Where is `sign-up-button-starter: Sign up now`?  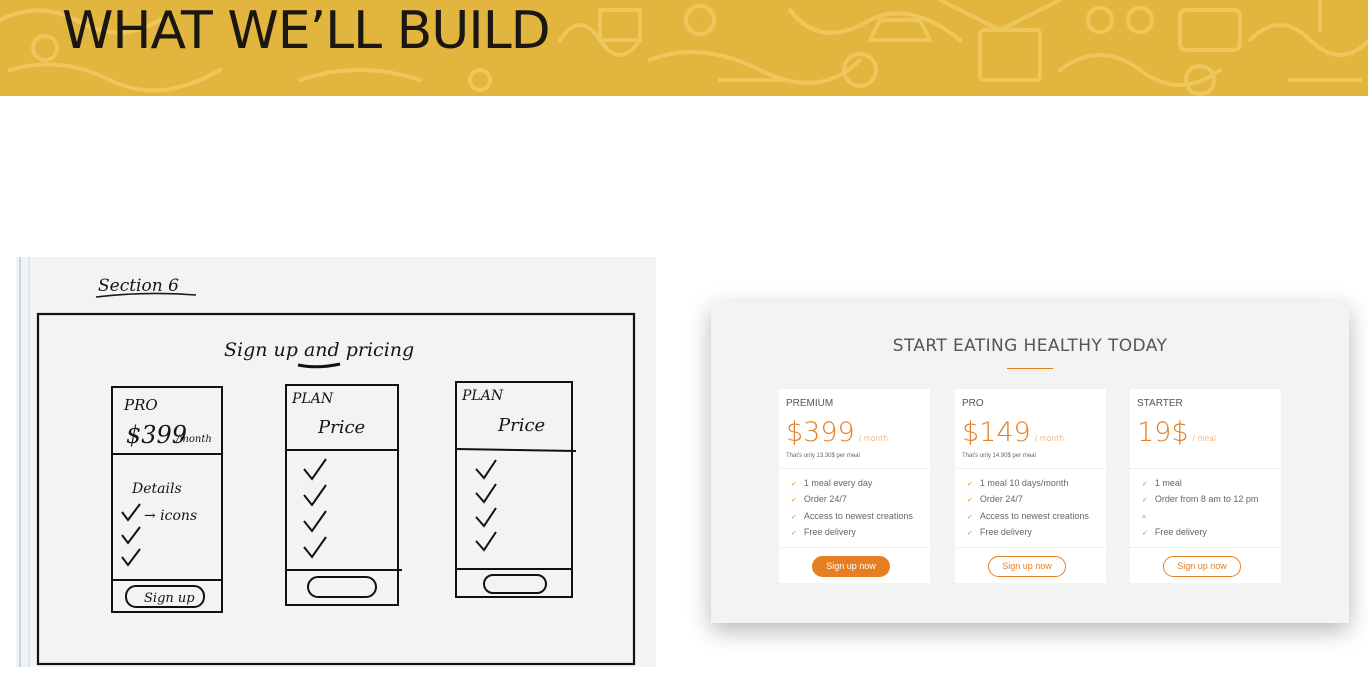 sign-up-button-starter: Sign up now is located at coordinates (1202, 566).